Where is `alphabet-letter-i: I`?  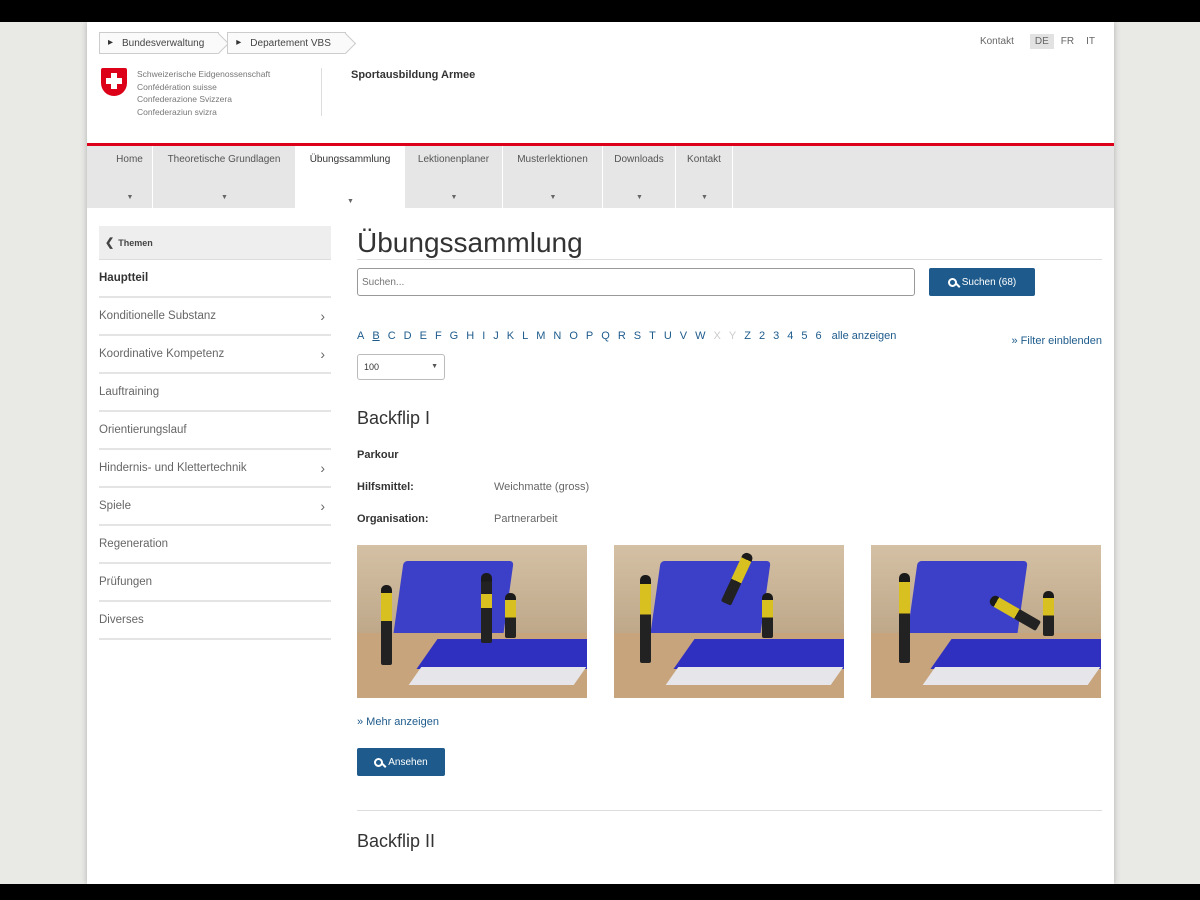 alphabet-letter-i: I is located at coordinates (483, 337).